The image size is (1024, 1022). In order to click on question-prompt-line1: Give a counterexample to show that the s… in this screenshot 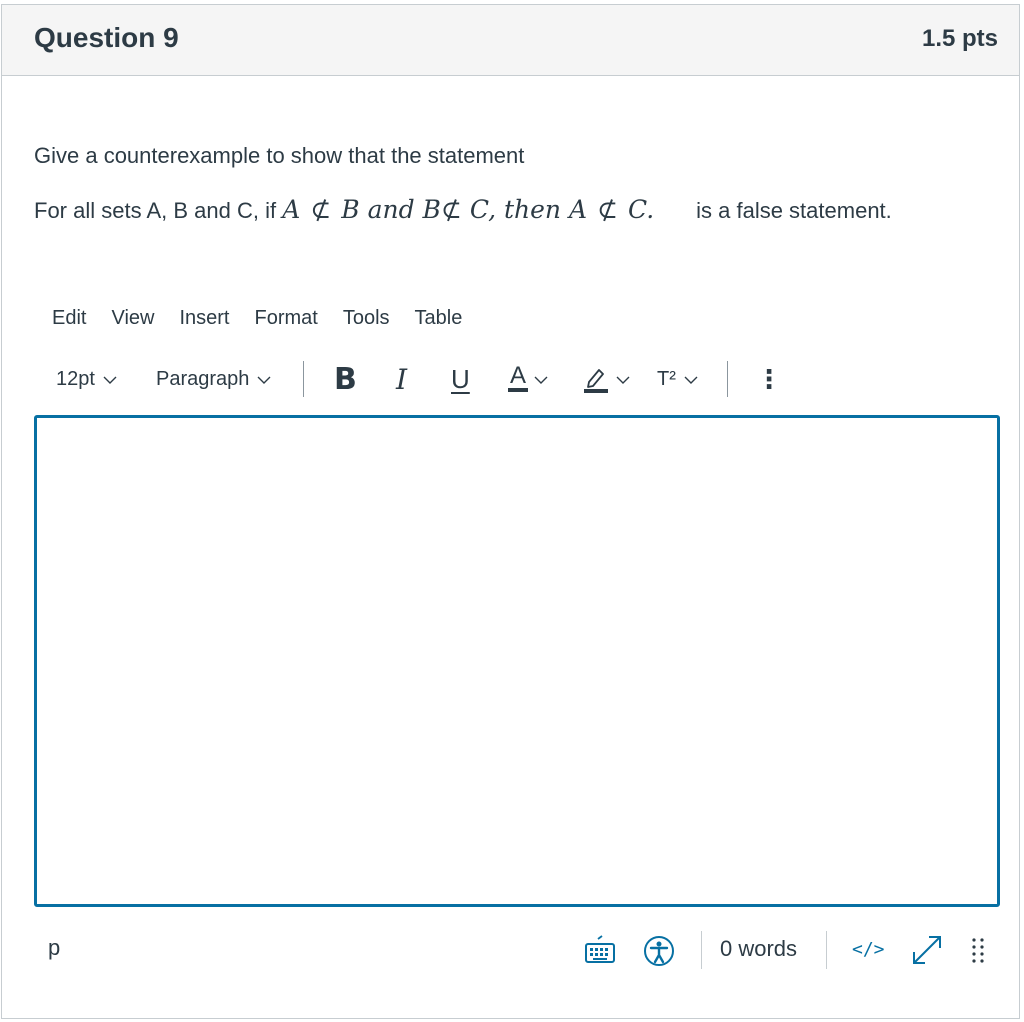, I will do `click(279, 155)`.